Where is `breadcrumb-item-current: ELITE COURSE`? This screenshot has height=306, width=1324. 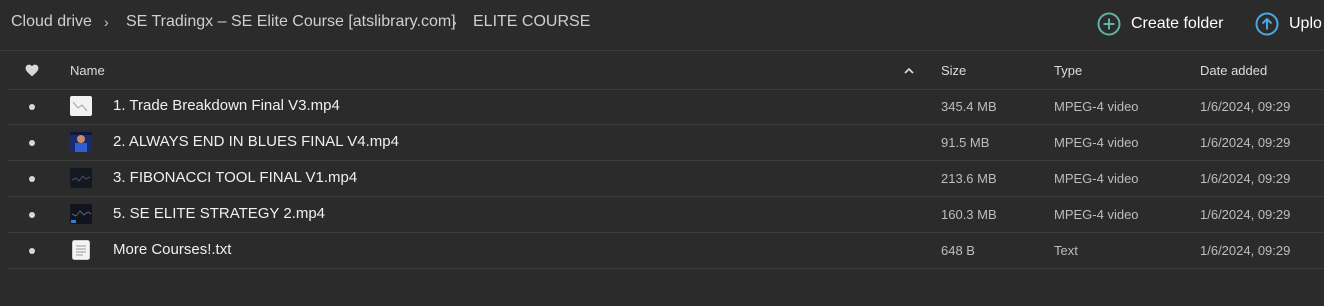
breadcrumb-item-current: ELITE COURSE is located at coordinates (532, 21).